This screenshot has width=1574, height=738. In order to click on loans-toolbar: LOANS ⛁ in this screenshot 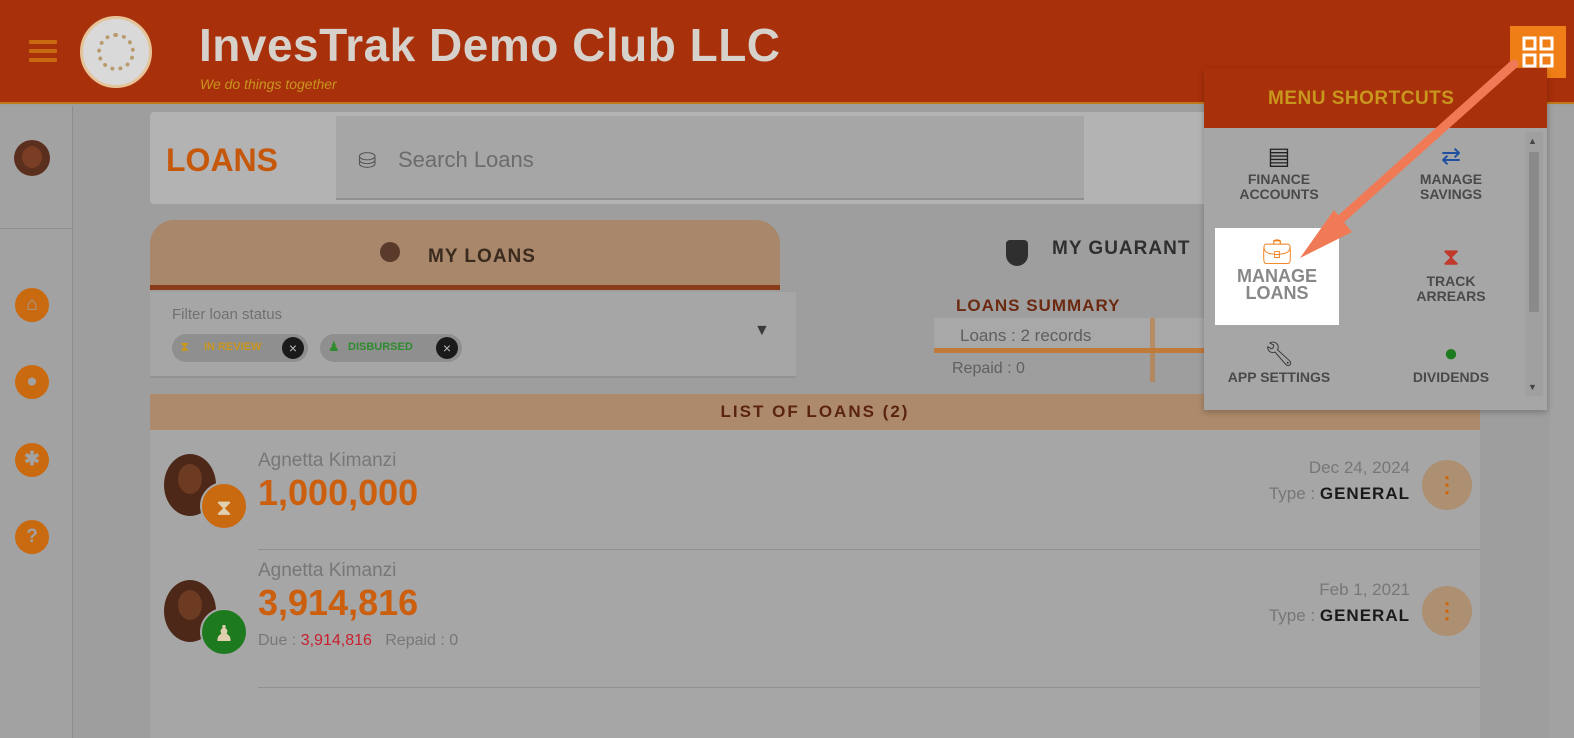, I will do `click(700, 158)`.